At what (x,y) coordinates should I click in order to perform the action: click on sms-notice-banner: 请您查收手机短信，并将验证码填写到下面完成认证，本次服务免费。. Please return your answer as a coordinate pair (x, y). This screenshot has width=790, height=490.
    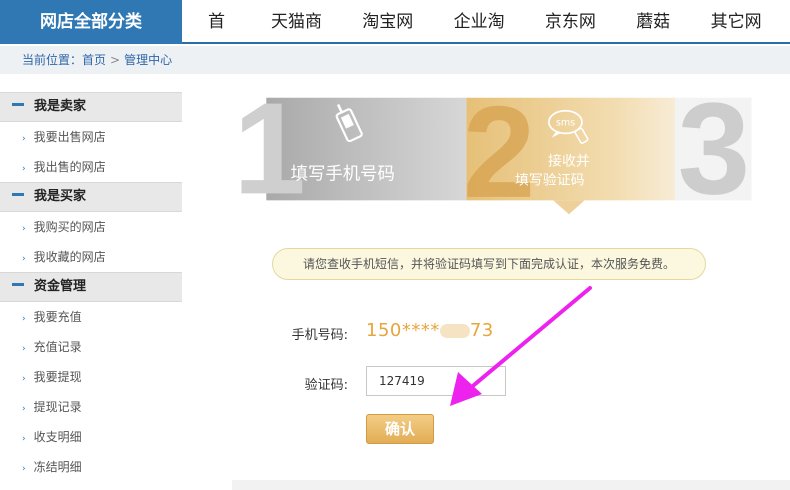
    Looking at the image, I should click on (489, 264).